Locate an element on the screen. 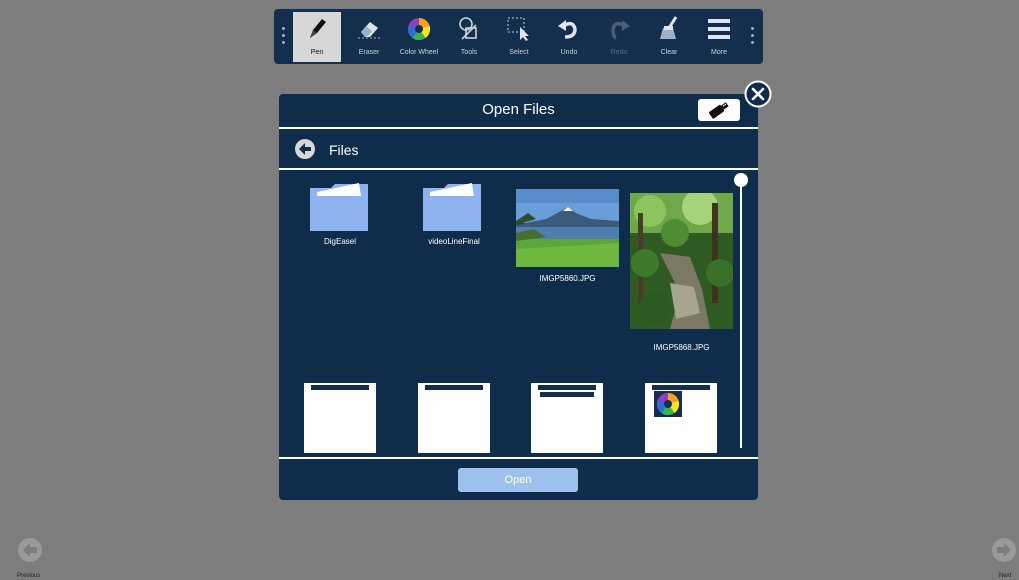  undo-button: Undo is located at coordinates (569, 37).